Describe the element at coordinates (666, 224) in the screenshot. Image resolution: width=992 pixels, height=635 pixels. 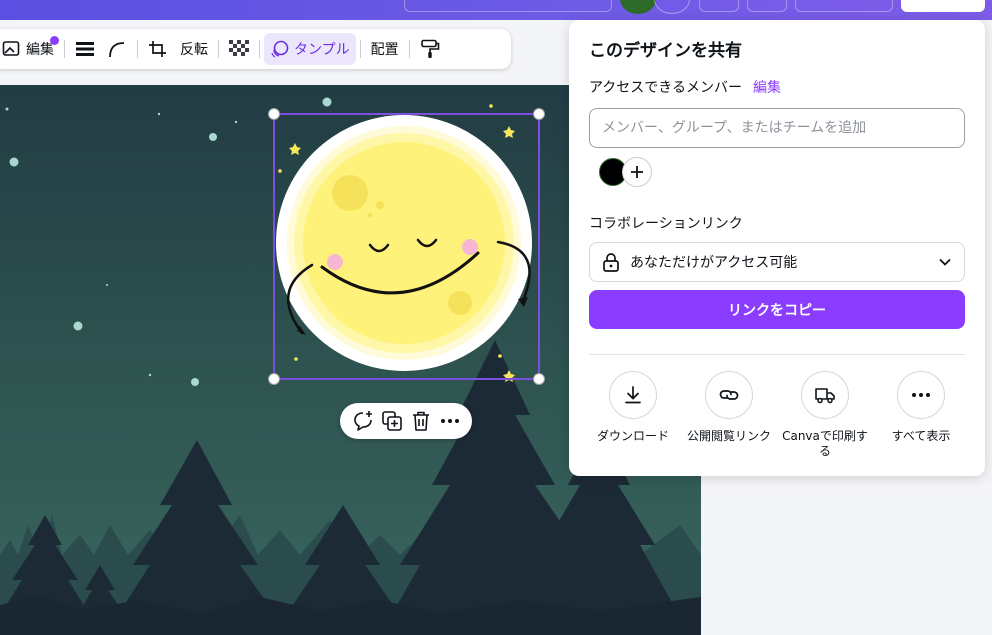
I see `collaboration-link-label: コラボレーションリンク` at that location.